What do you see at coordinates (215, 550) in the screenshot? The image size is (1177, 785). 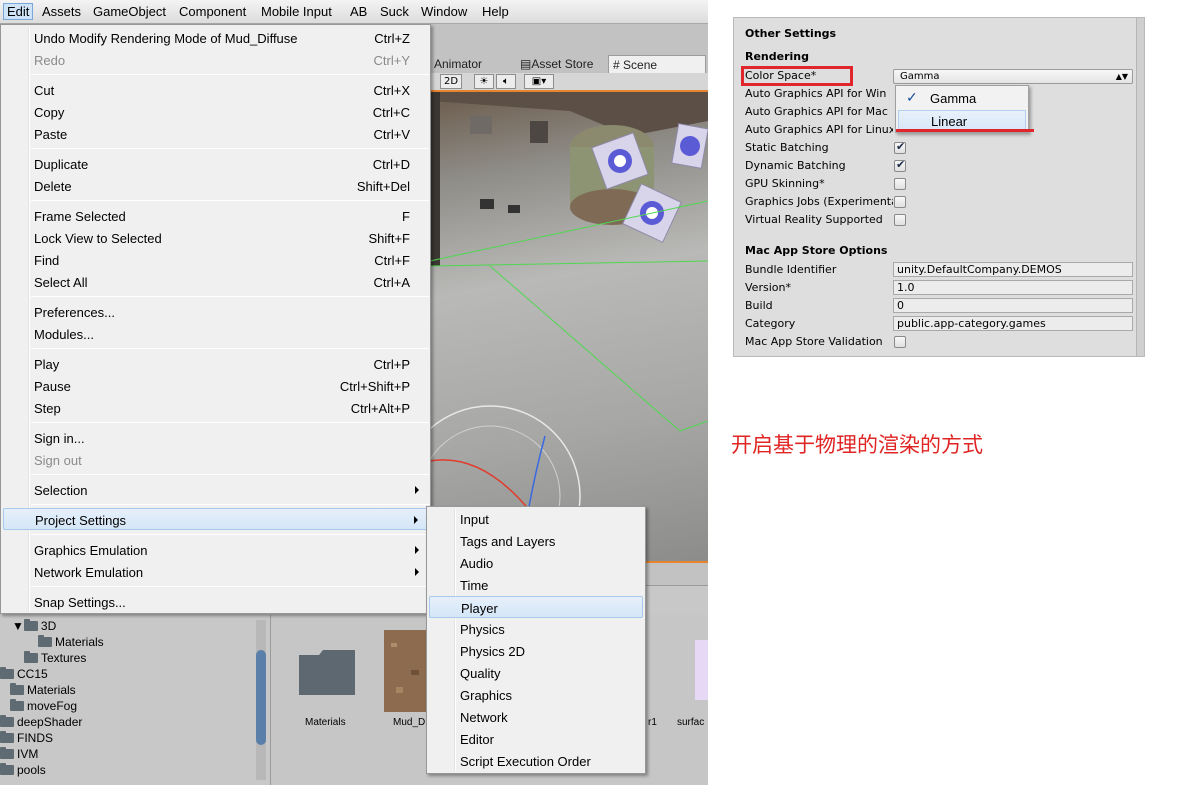 I see `menu-item-graphics-emulation: Graphics Emulation` at bounding box center [215, 550].